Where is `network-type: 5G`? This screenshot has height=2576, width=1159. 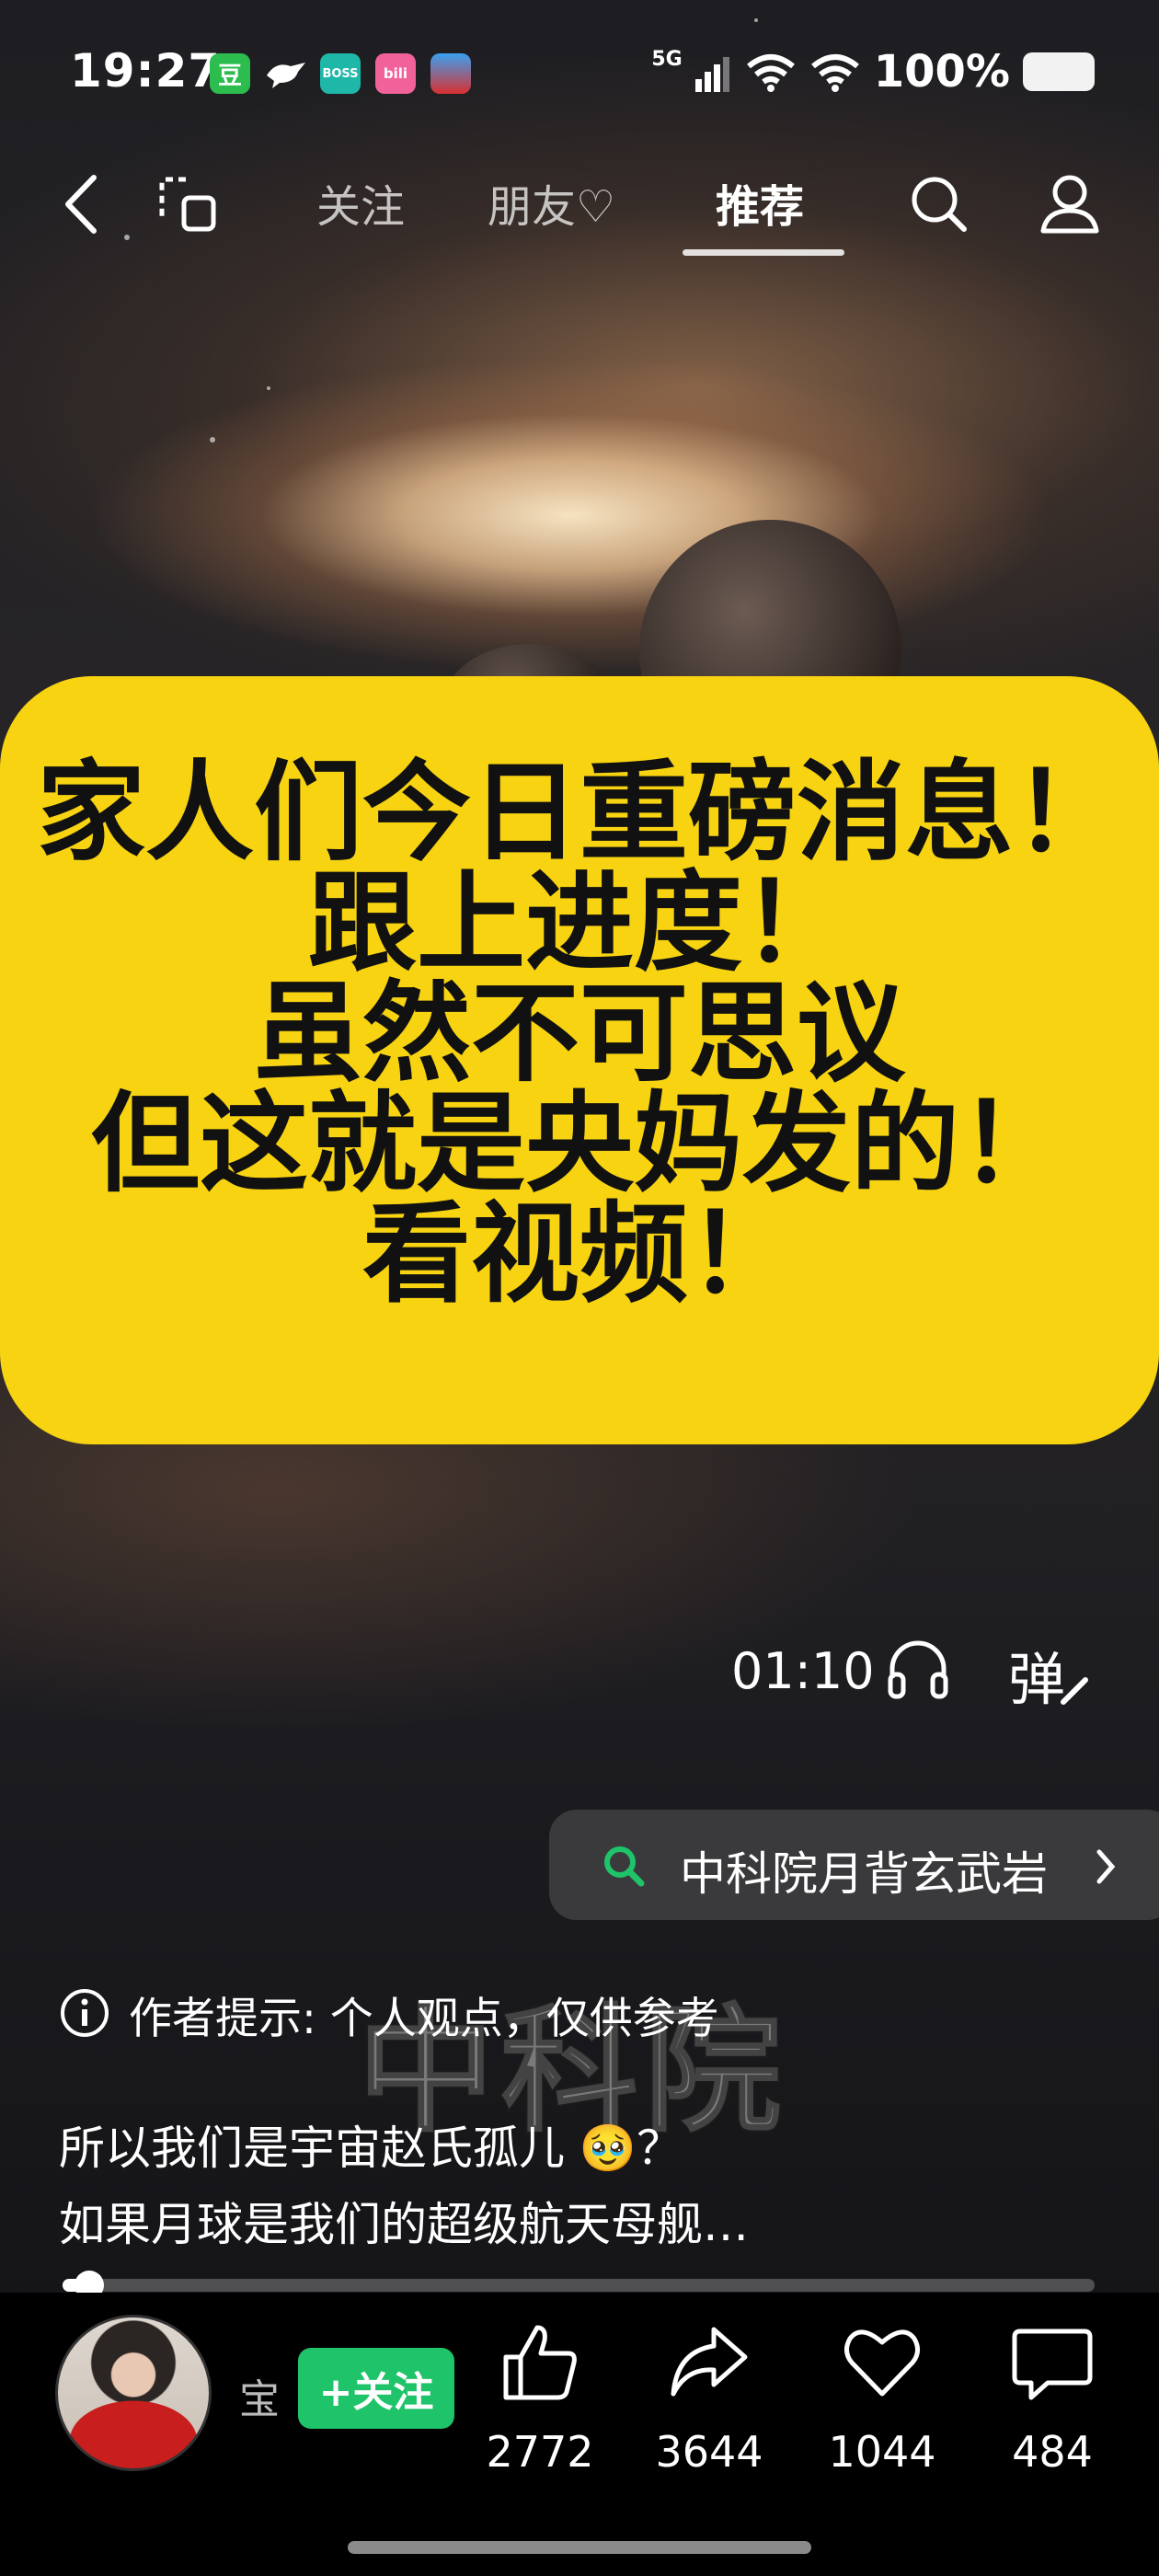 network-type: 5G is located at coordinates (667, 59).